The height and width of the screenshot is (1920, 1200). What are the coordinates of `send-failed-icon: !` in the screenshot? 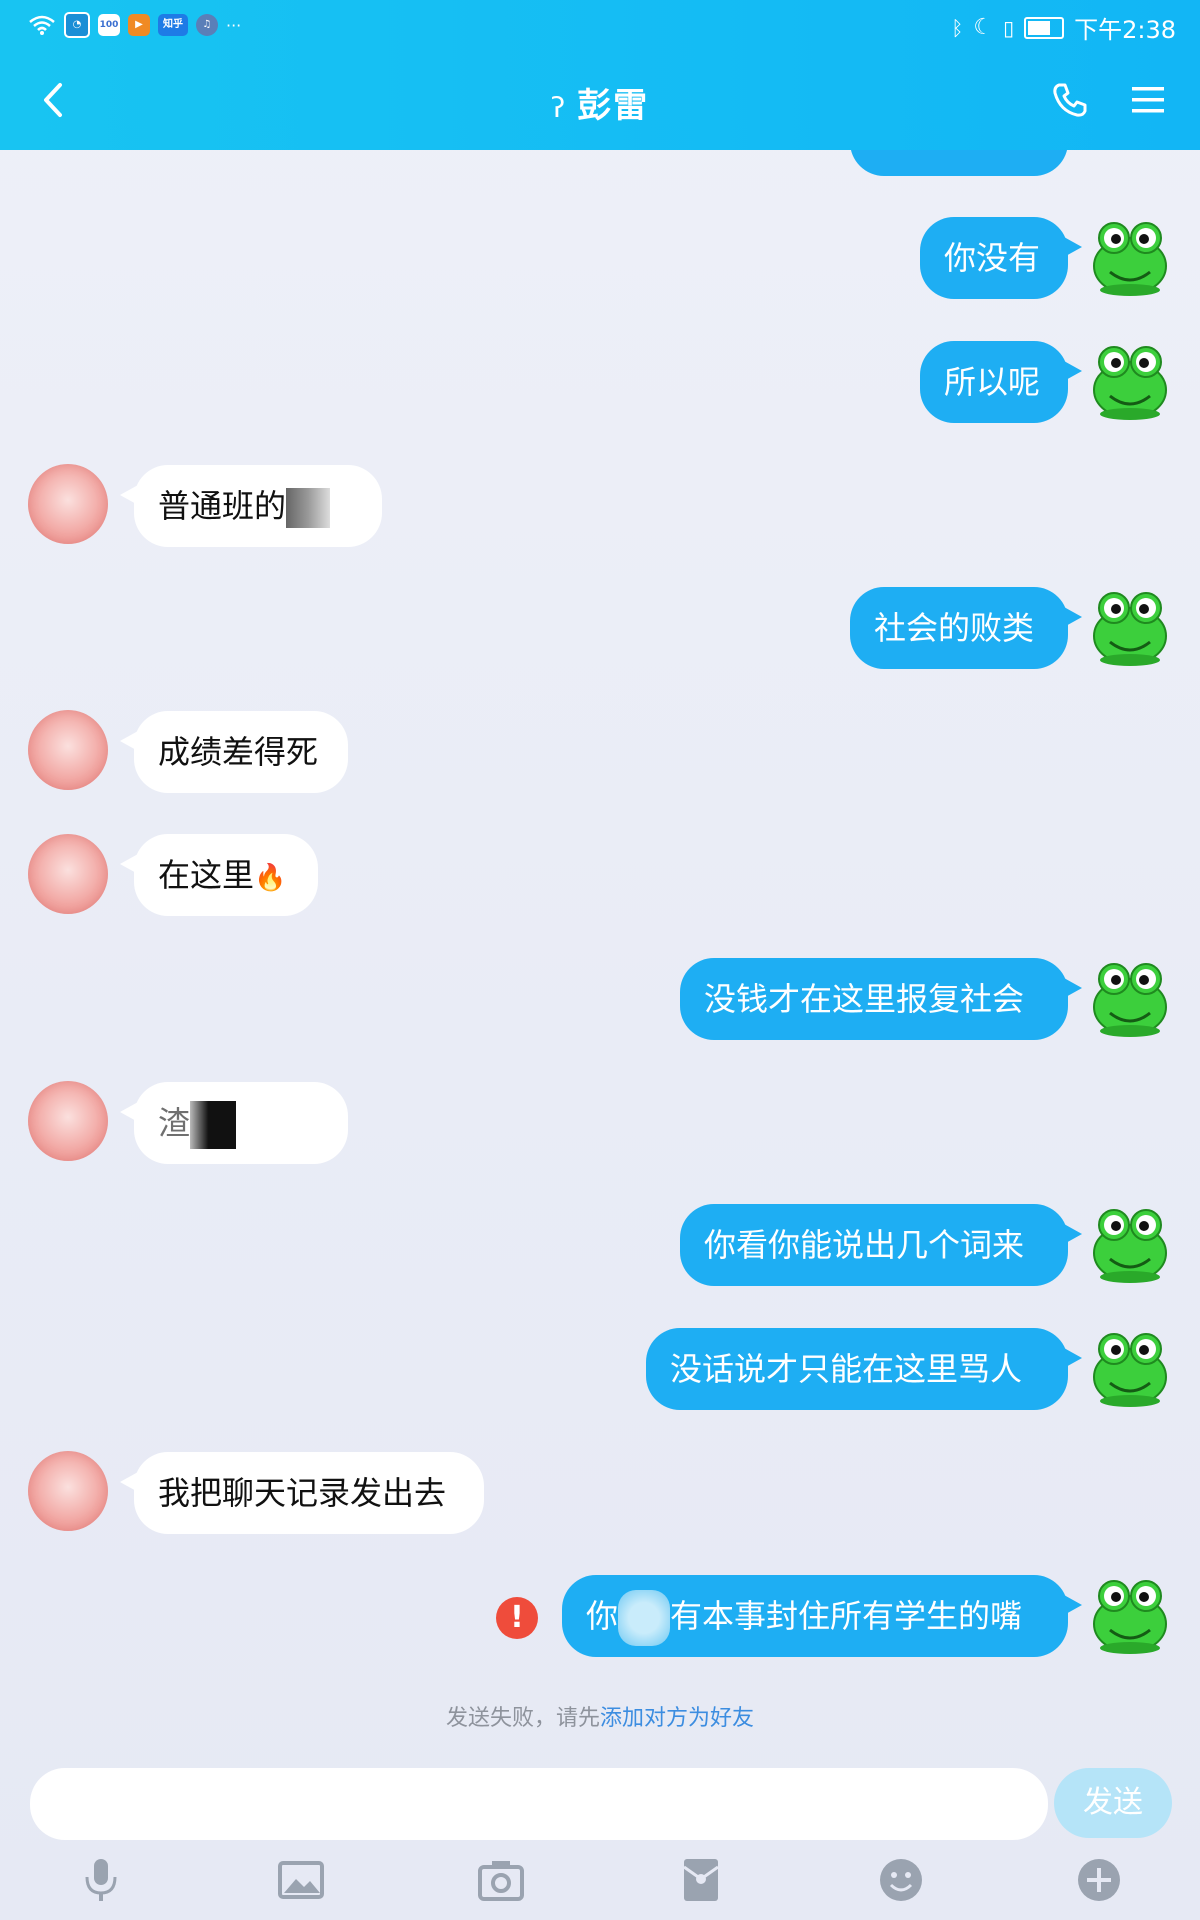 It's located at (517, 1618).